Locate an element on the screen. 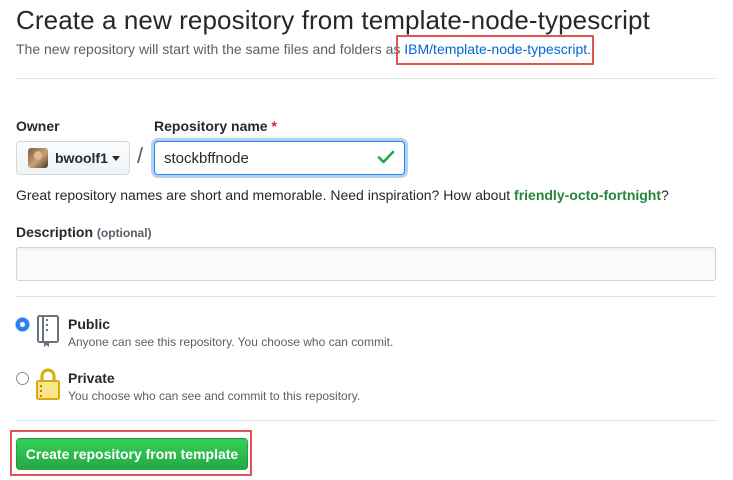  name-suggestion: friendly-octo-fortnight is located at coordinates (587, 195).